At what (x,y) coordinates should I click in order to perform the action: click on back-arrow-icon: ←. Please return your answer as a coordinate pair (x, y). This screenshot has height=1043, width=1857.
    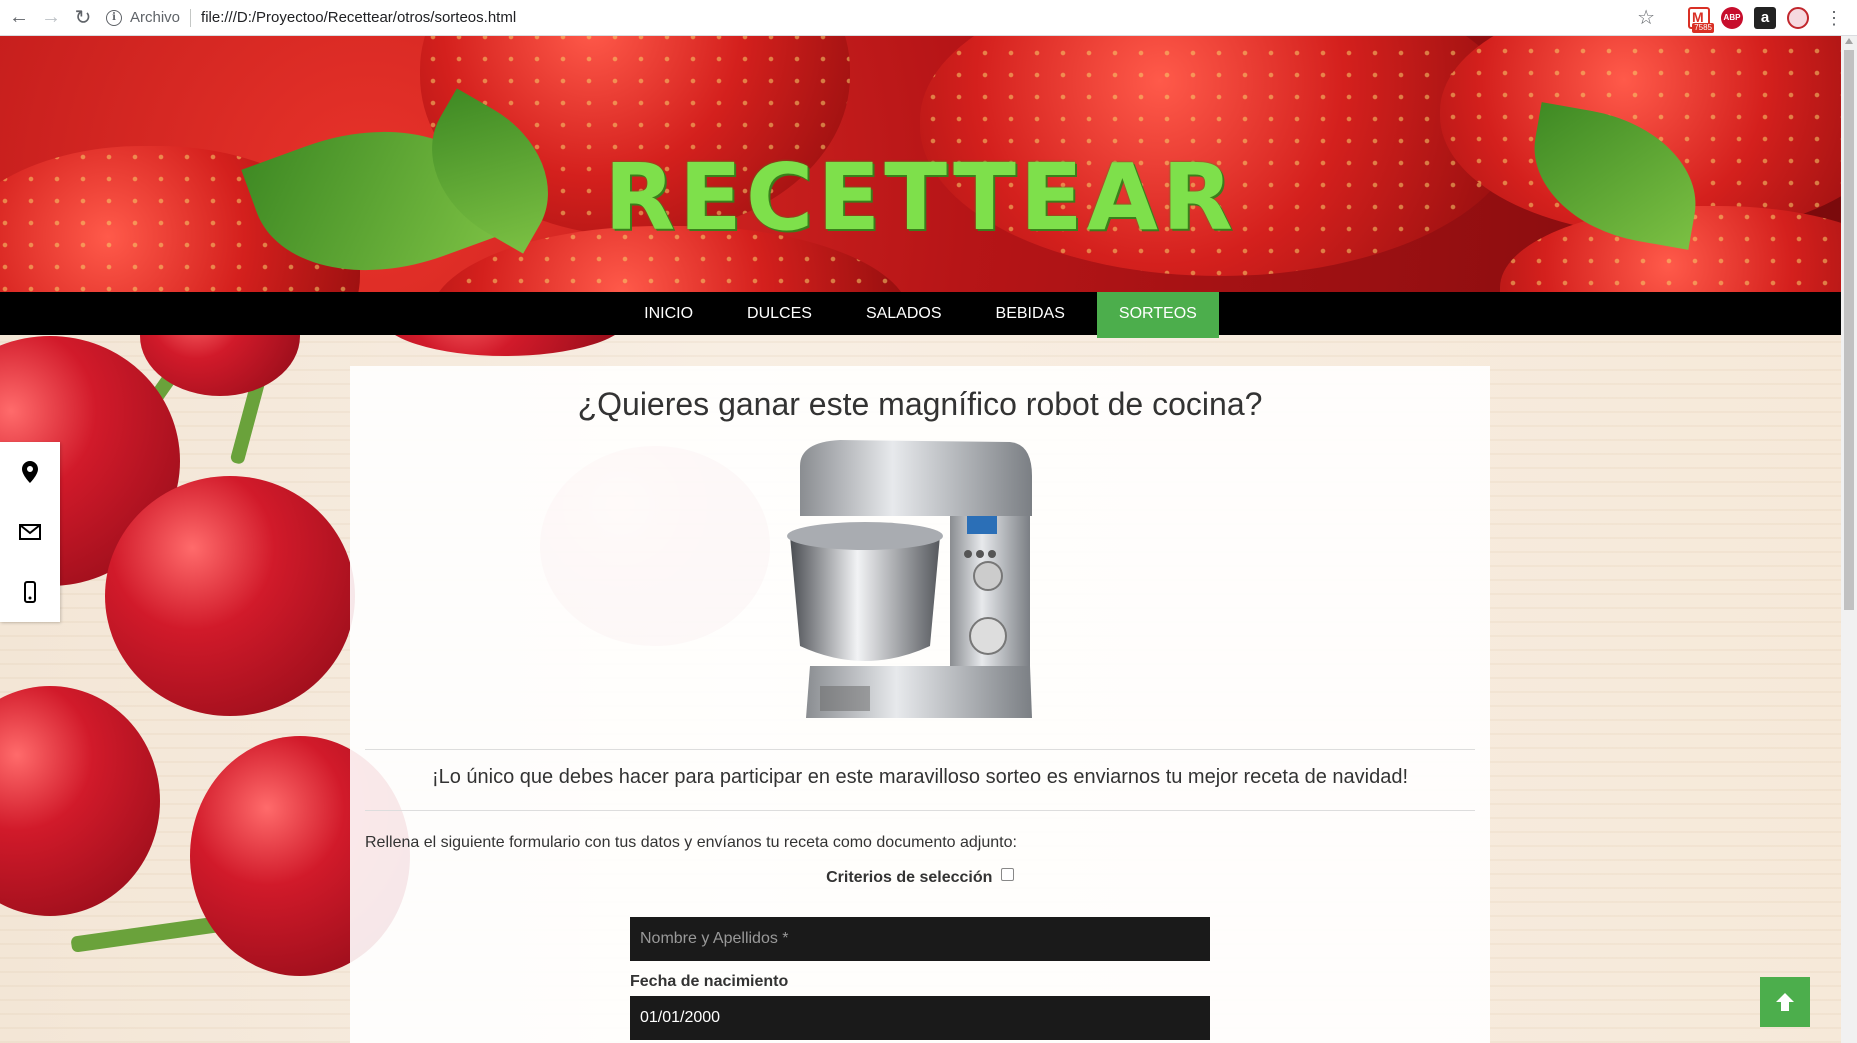
    Looking at the image, I should click on (19, 18).